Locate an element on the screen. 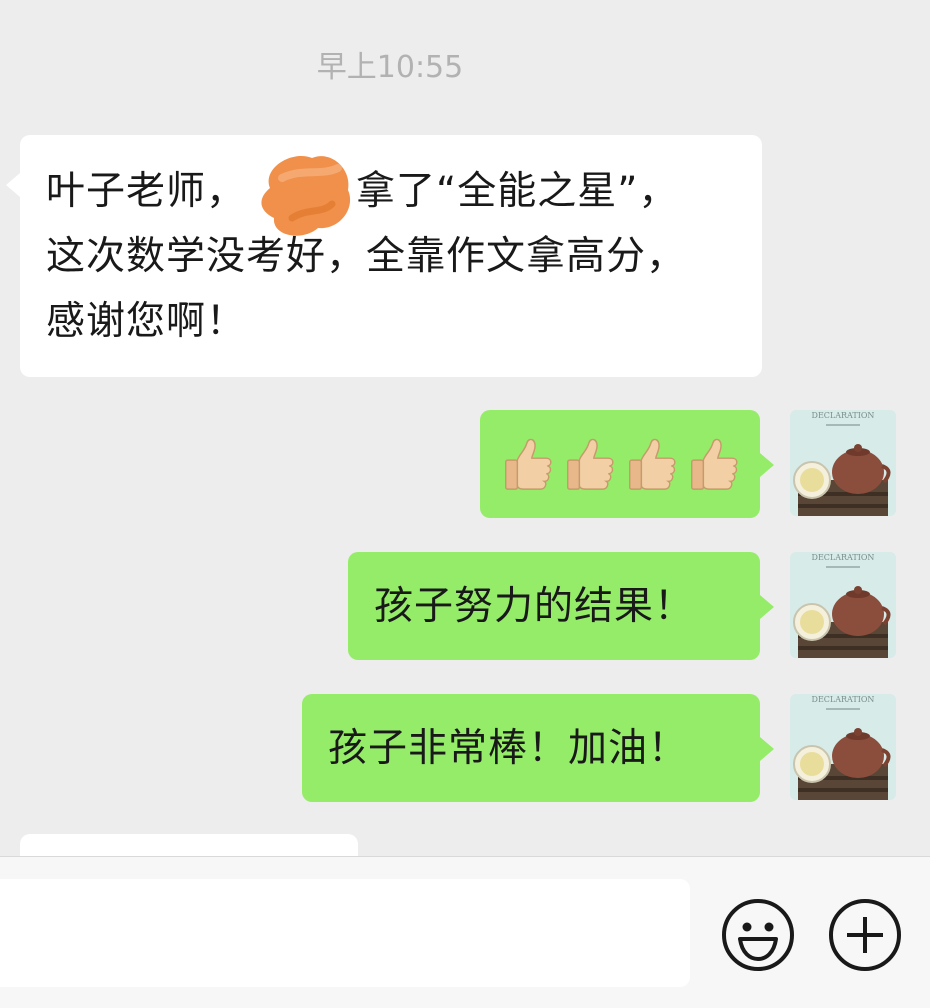 The width and height of the screenshot is (930, 1008). message-line: 这次数学没考好，全靠作文拿高分， is located at coordinates (366, 256).